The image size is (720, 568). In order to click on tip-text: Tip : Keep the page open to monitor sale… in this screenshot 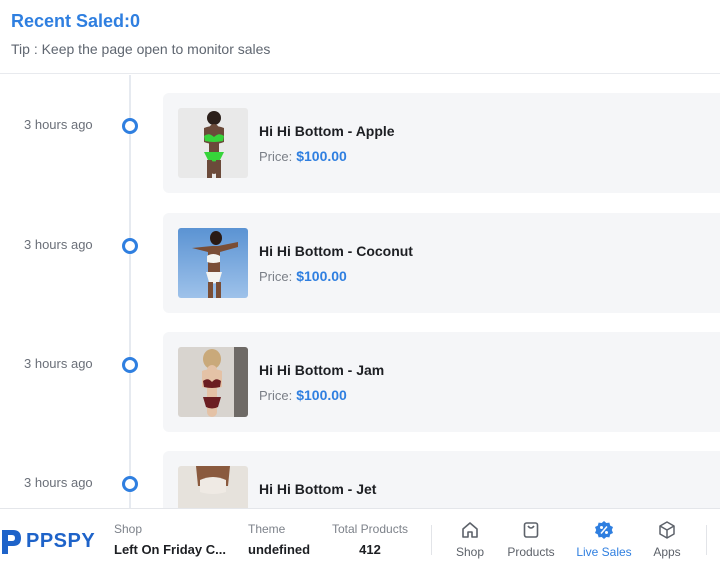, I will do `click(141, 49)`.